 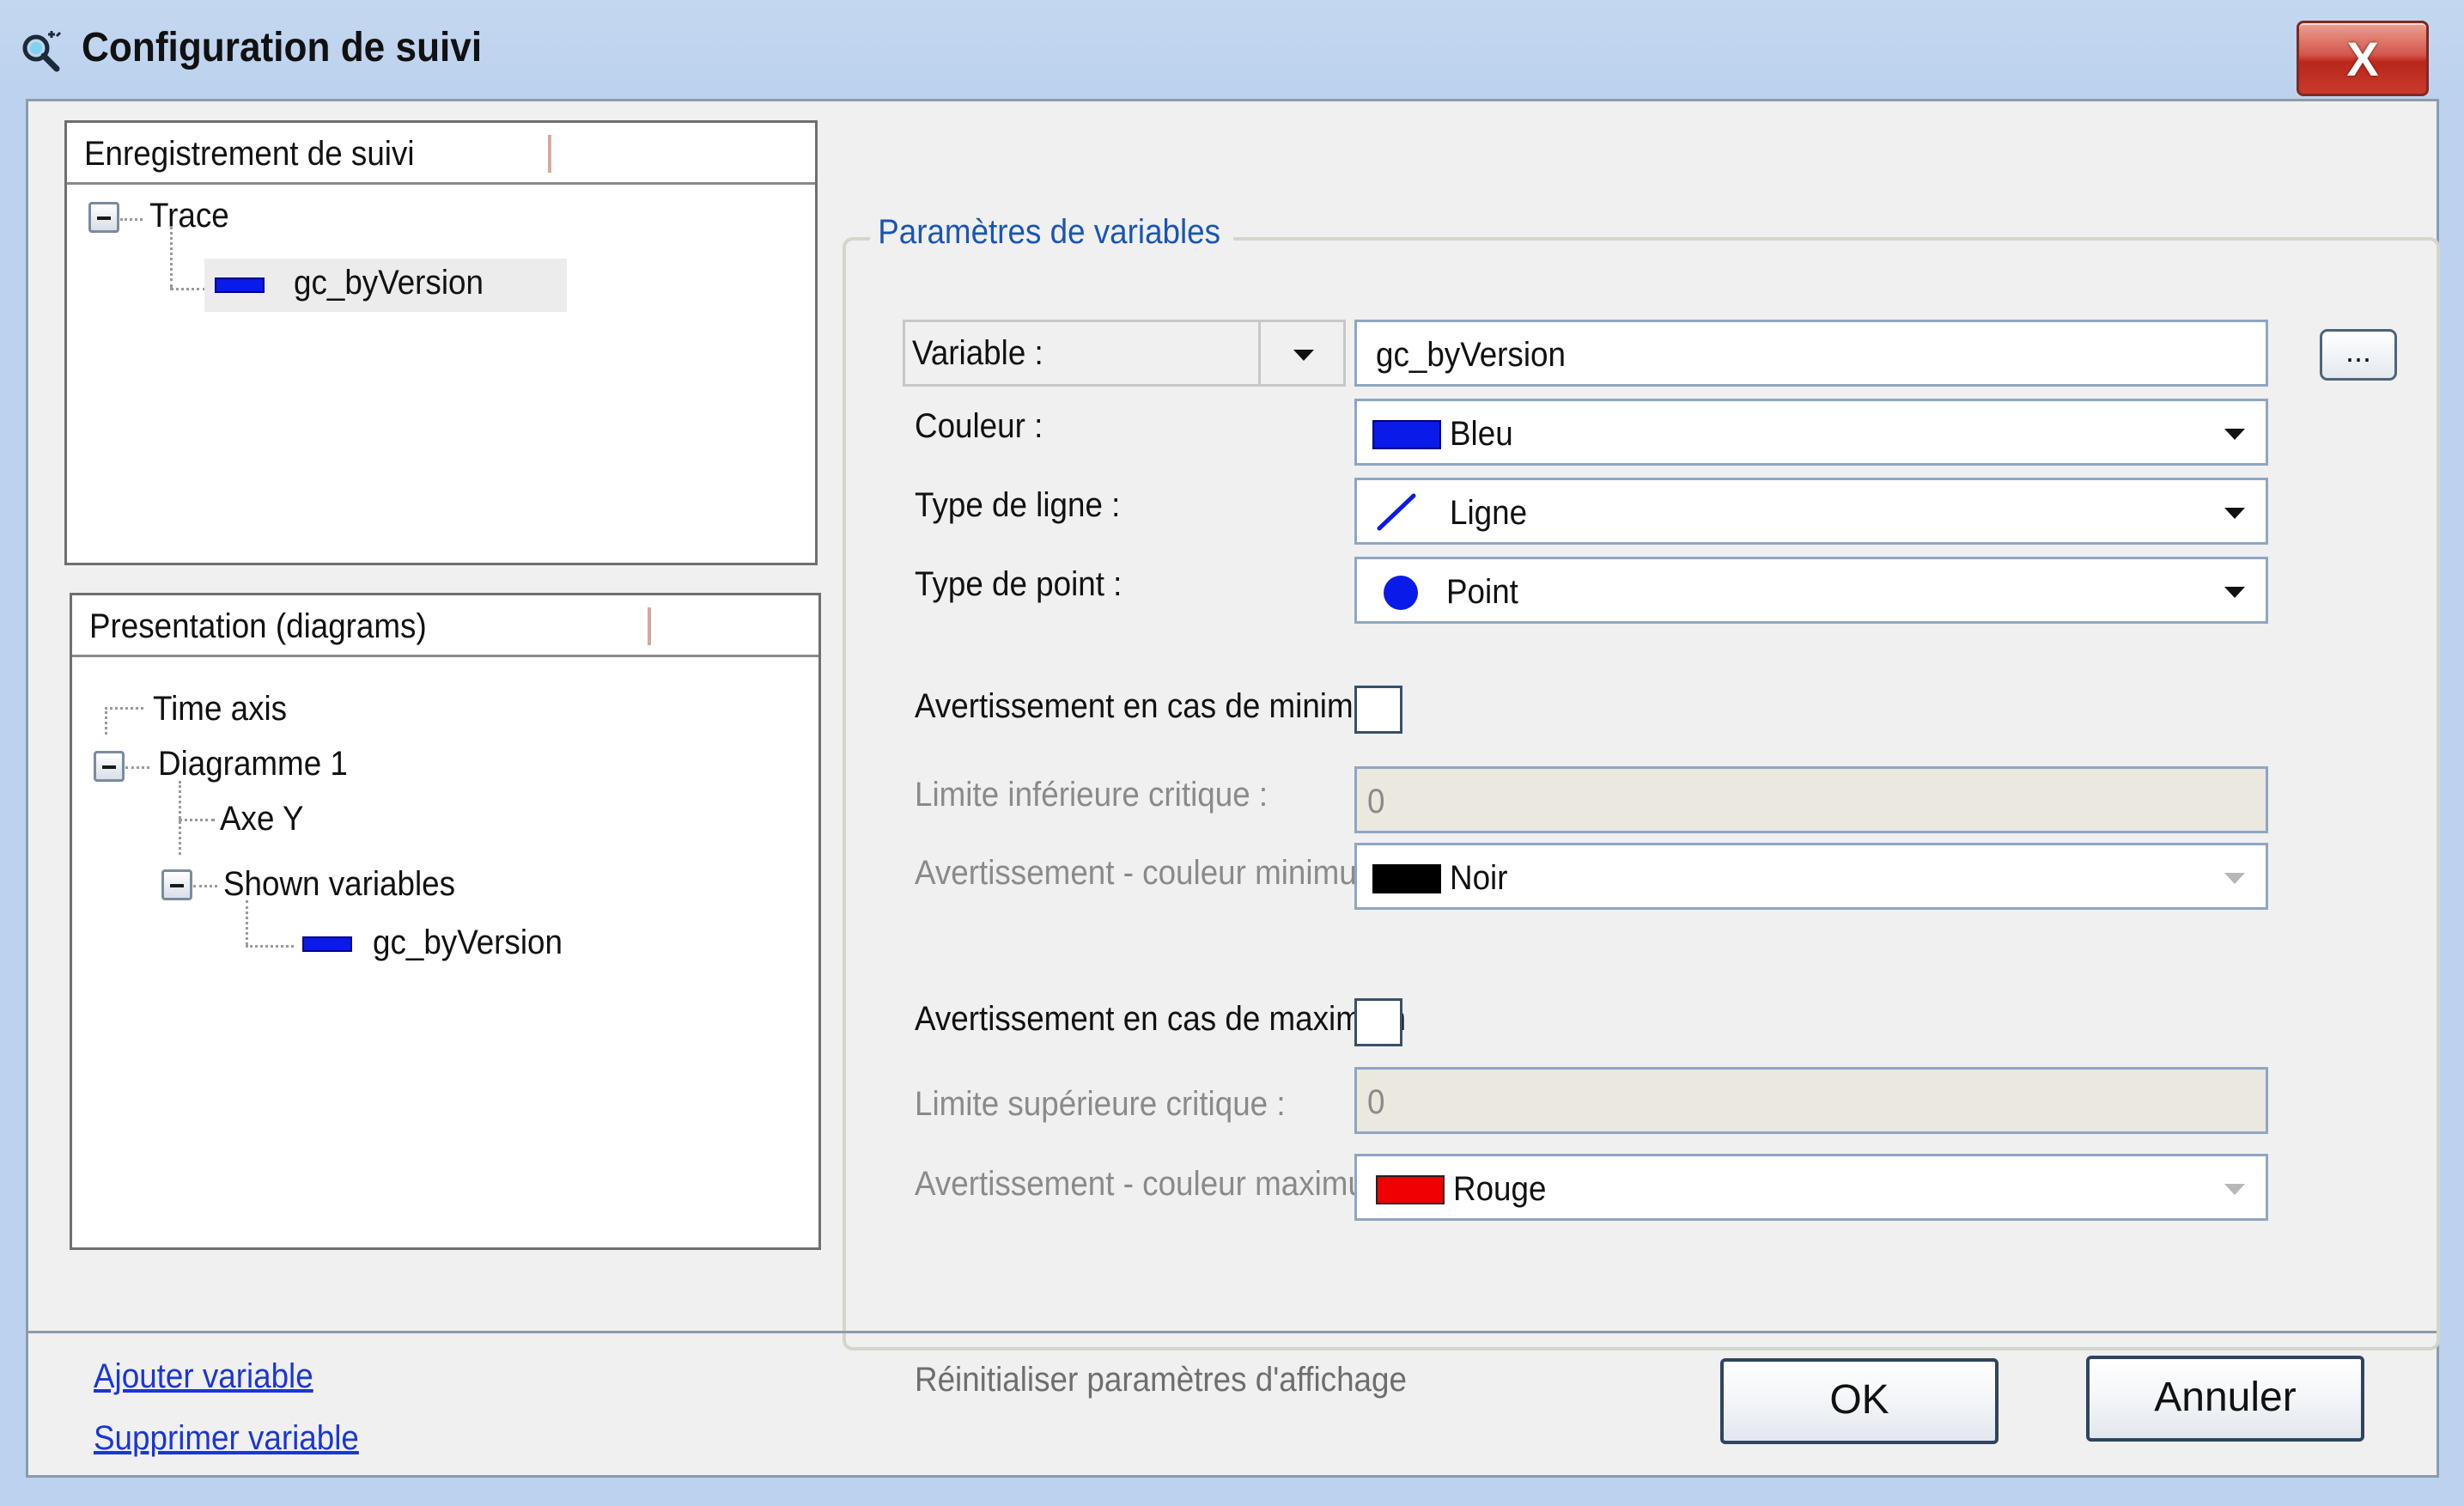 I want to click on point-type-label: Type de point :, so click(x=1018, y=584).